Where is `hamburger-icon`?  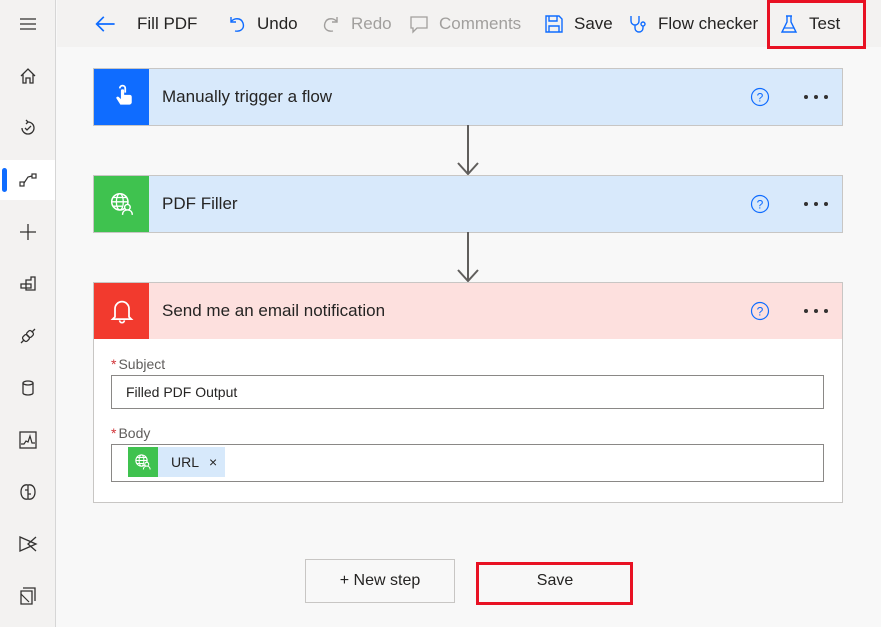 hamburger-icon is located at coordinates (27, 24).